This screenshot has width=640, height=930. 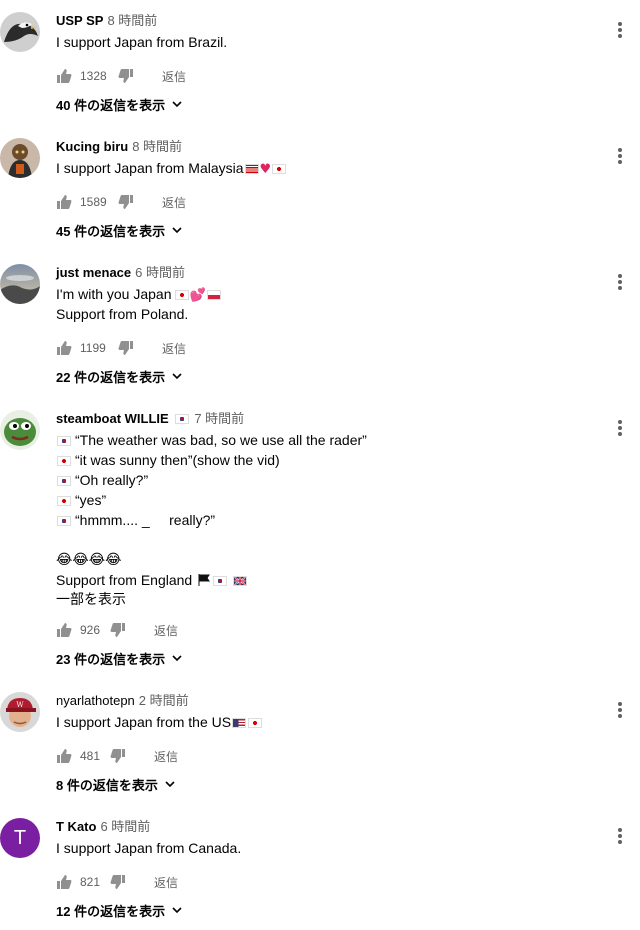 I want to click on view-replies-button: 12 件の返信を表示, so click(x=119, y=910).